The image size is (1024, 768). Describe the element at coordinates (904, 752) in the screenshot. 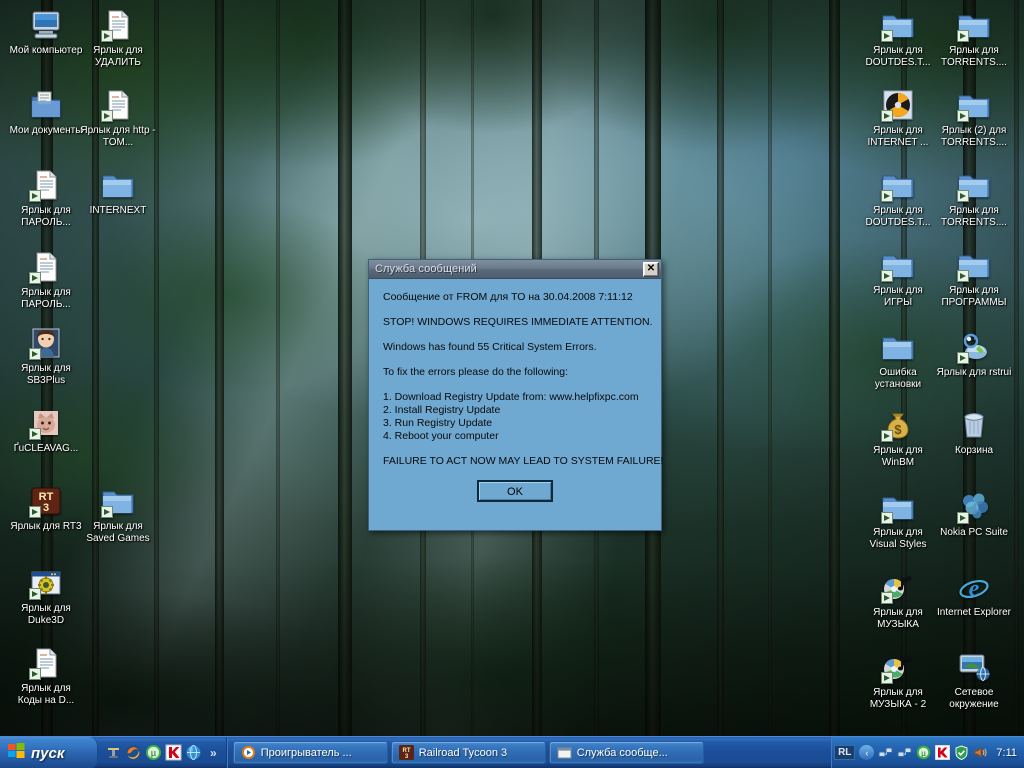

I see `network-connection-2-icon` at that location.